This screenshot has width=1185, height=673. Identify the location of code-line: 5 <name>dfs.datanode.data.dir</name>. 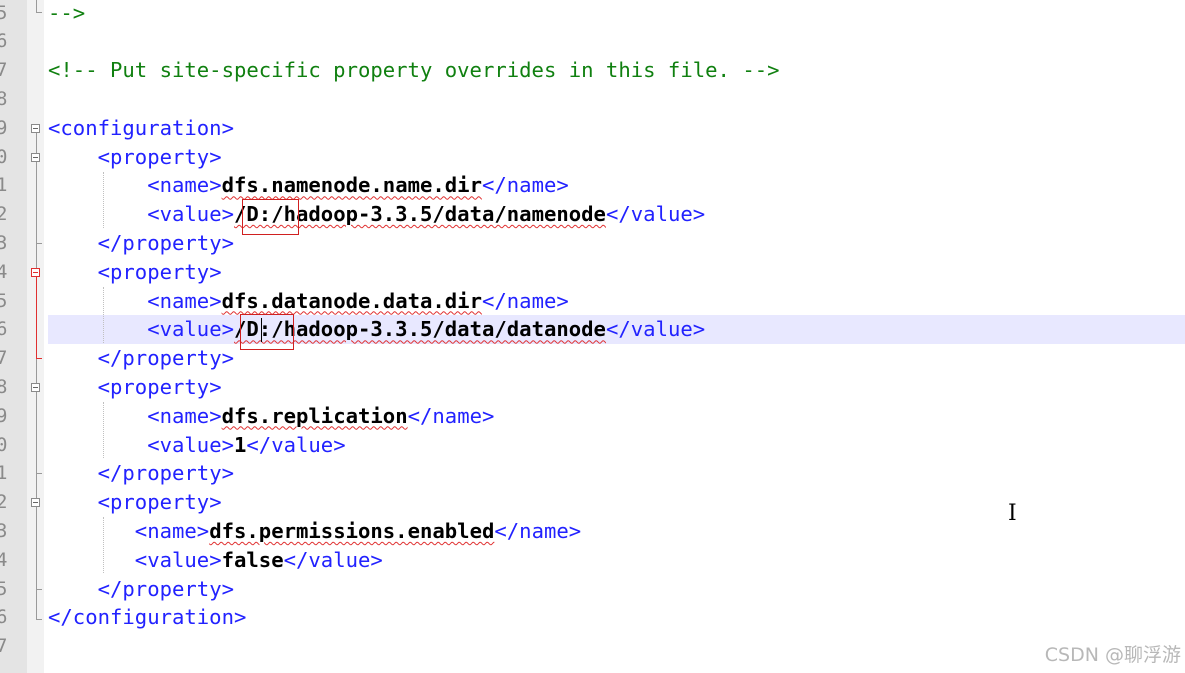
(592, 301).